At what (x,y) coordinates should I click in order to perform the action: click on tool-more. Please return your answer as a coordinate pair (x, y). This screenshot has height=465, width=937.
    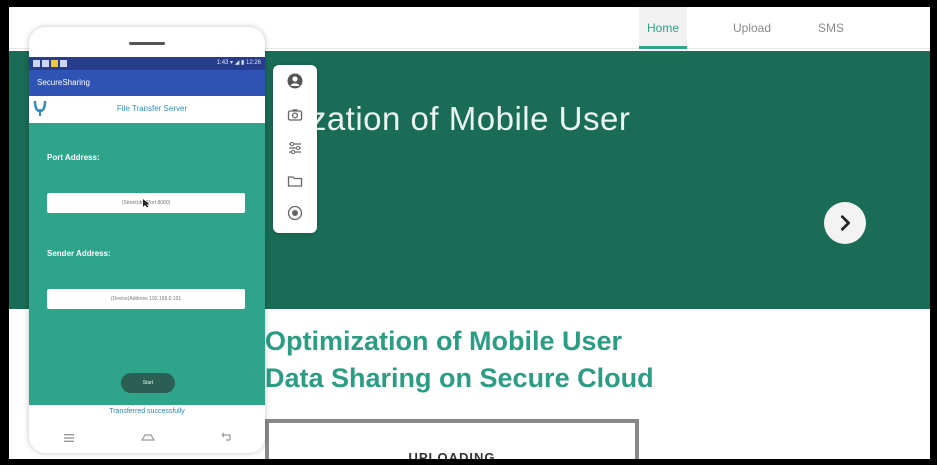
    Looking at the image, I should click on (295, 213).